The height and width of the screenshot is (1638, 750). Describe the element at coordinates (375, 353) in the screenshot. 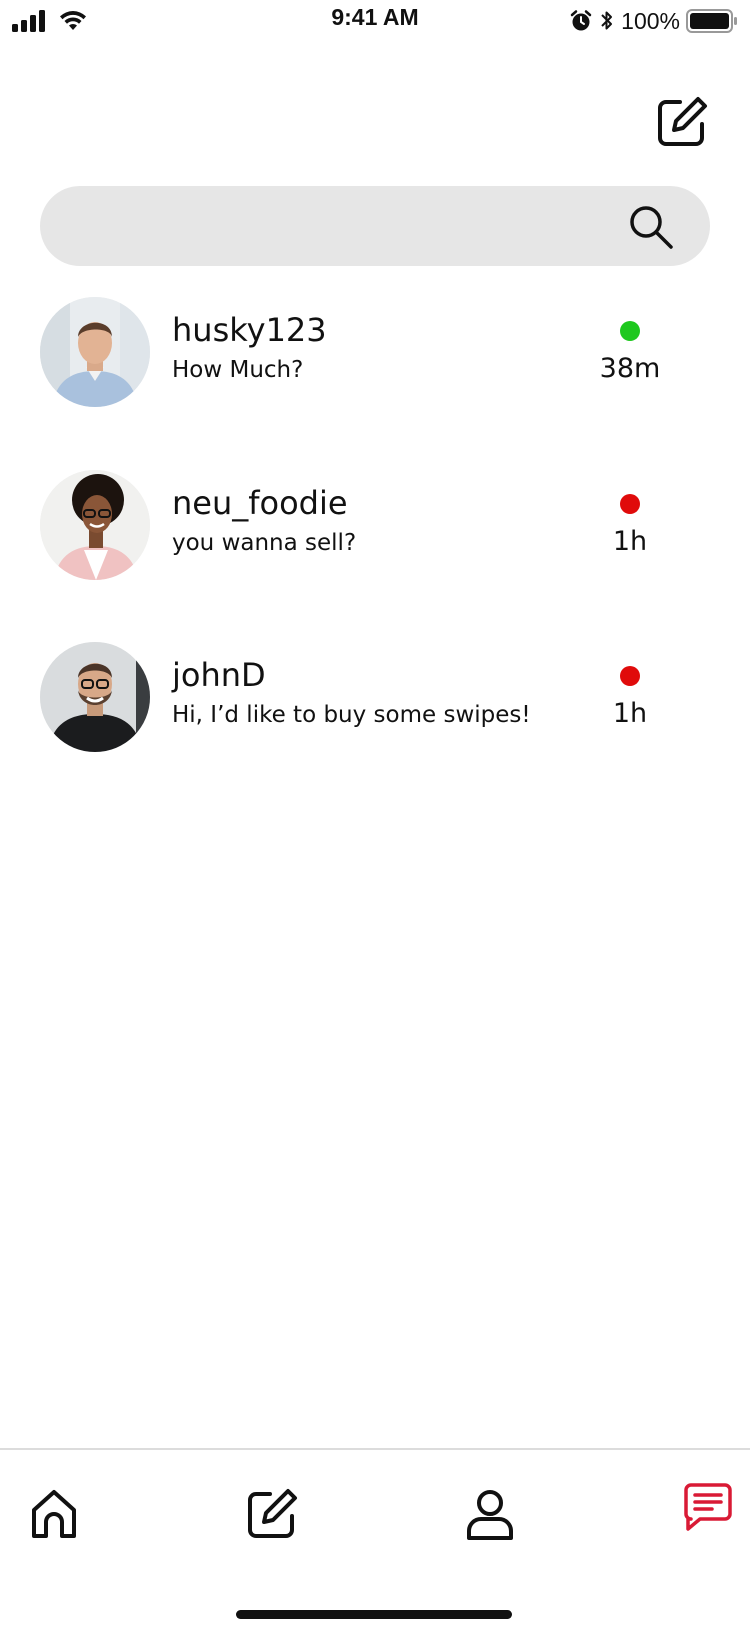

I see `conversation-item: husky123 How Much? 38m` at that location.